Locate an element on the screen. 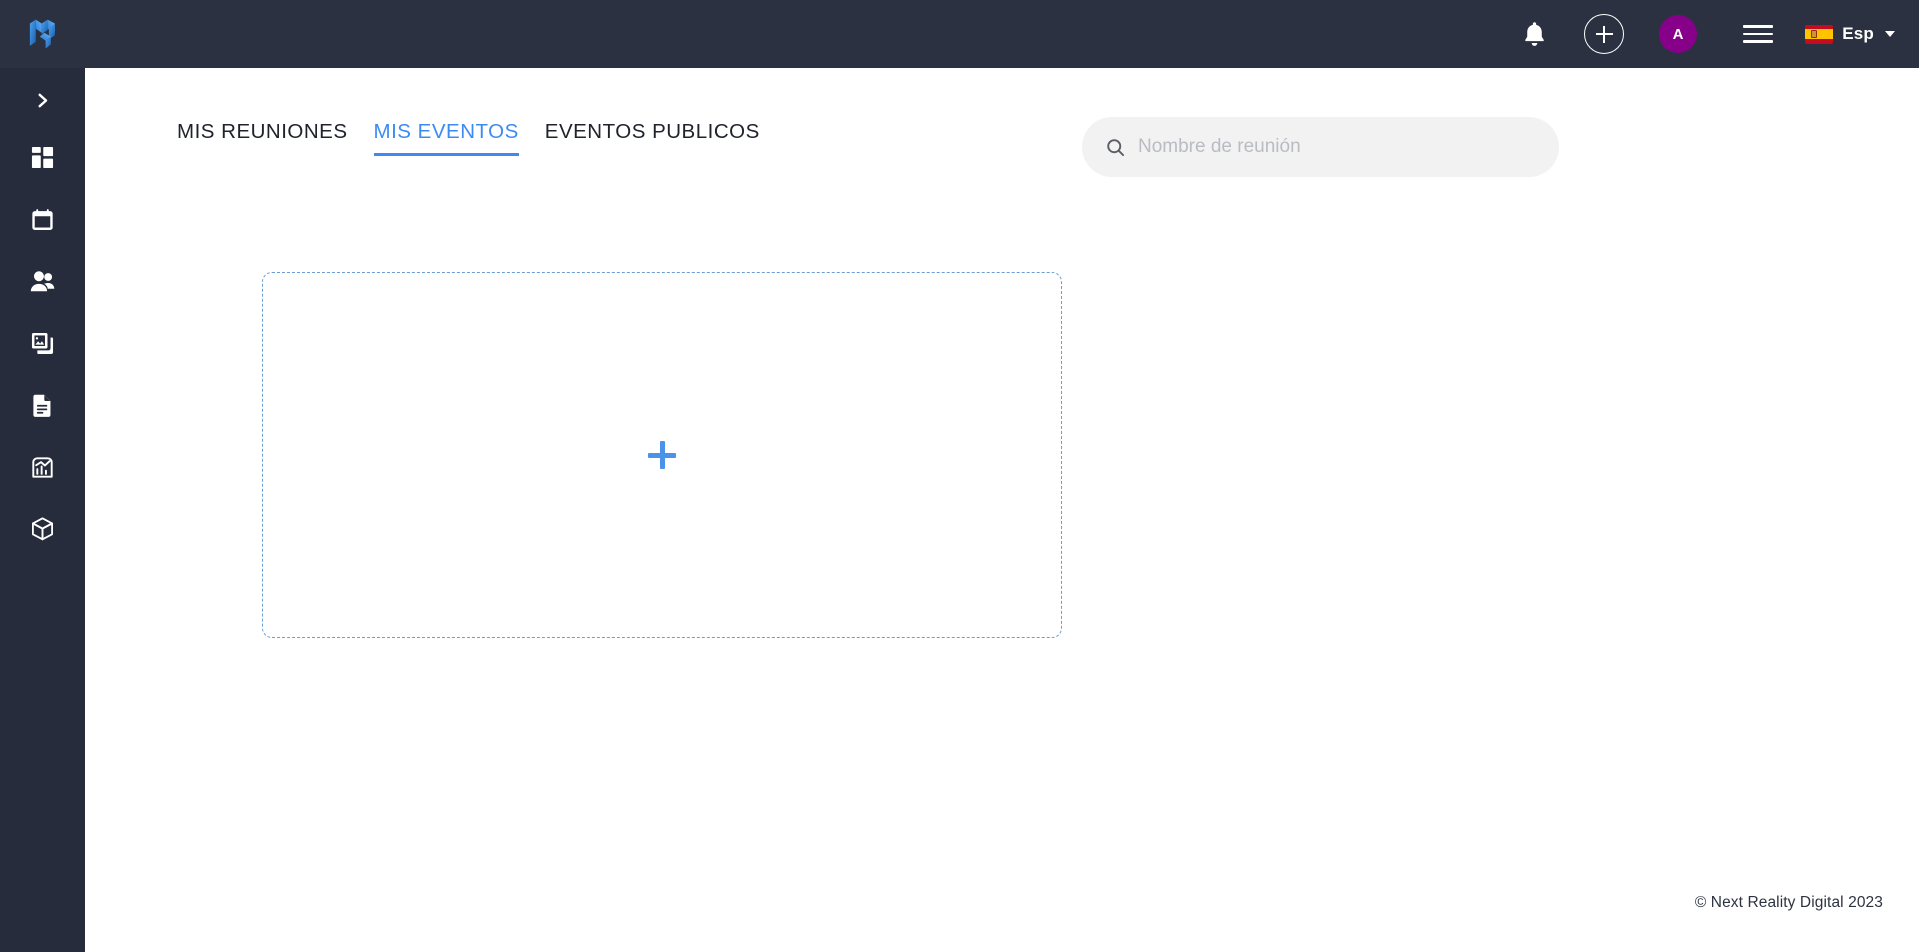 This screenshot has width=1919, height=952. search-icon is located at coordinates (1116, 147).